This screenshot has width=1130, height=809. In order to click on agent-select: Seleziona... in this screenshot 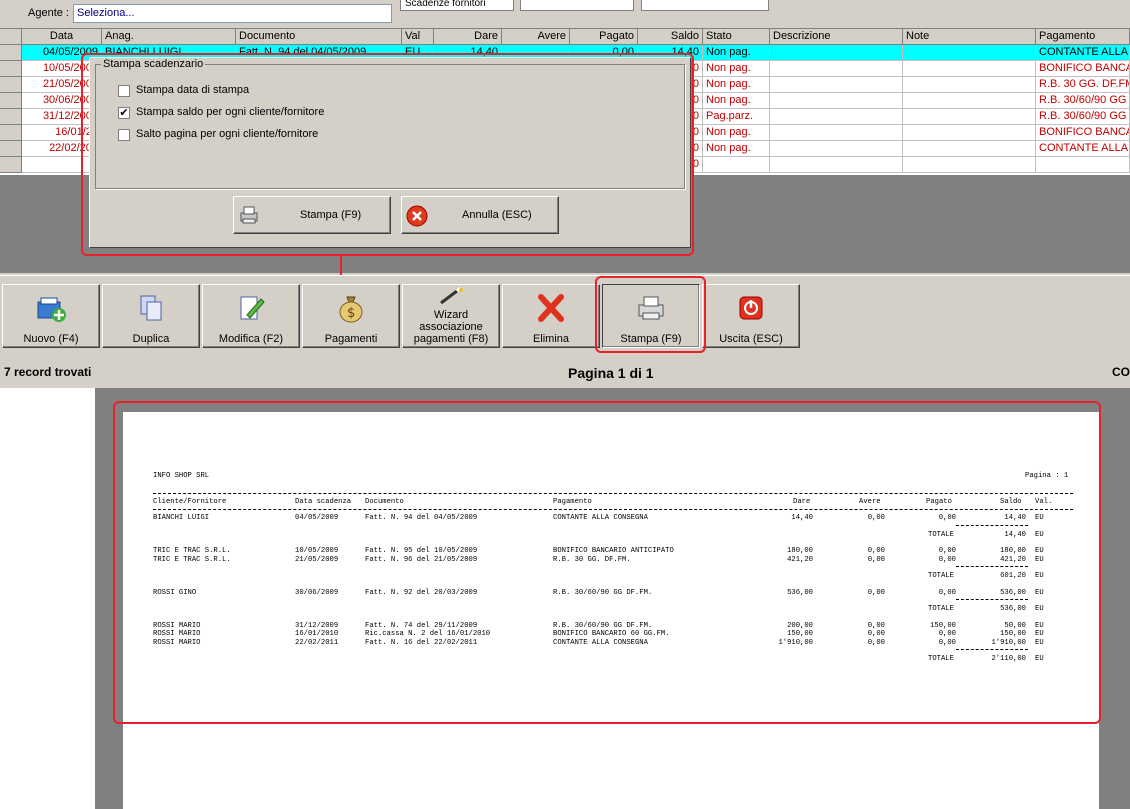, I will do `click(232, 13)`.